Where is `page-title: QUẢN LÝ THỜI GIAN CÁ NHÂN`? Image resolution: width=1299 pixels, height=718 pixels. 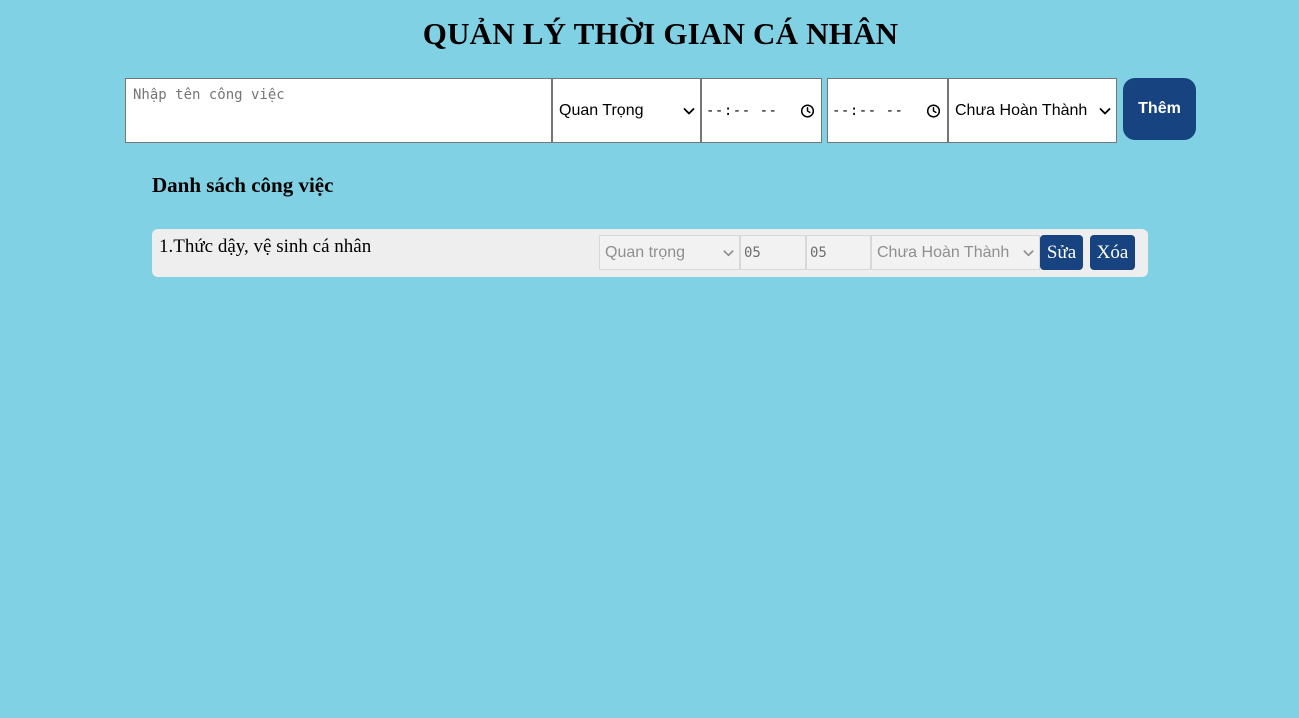
page-title: QUẢN LÝ THỜI GIAN CÁ NHÂN is located at coordinates (660, 33).